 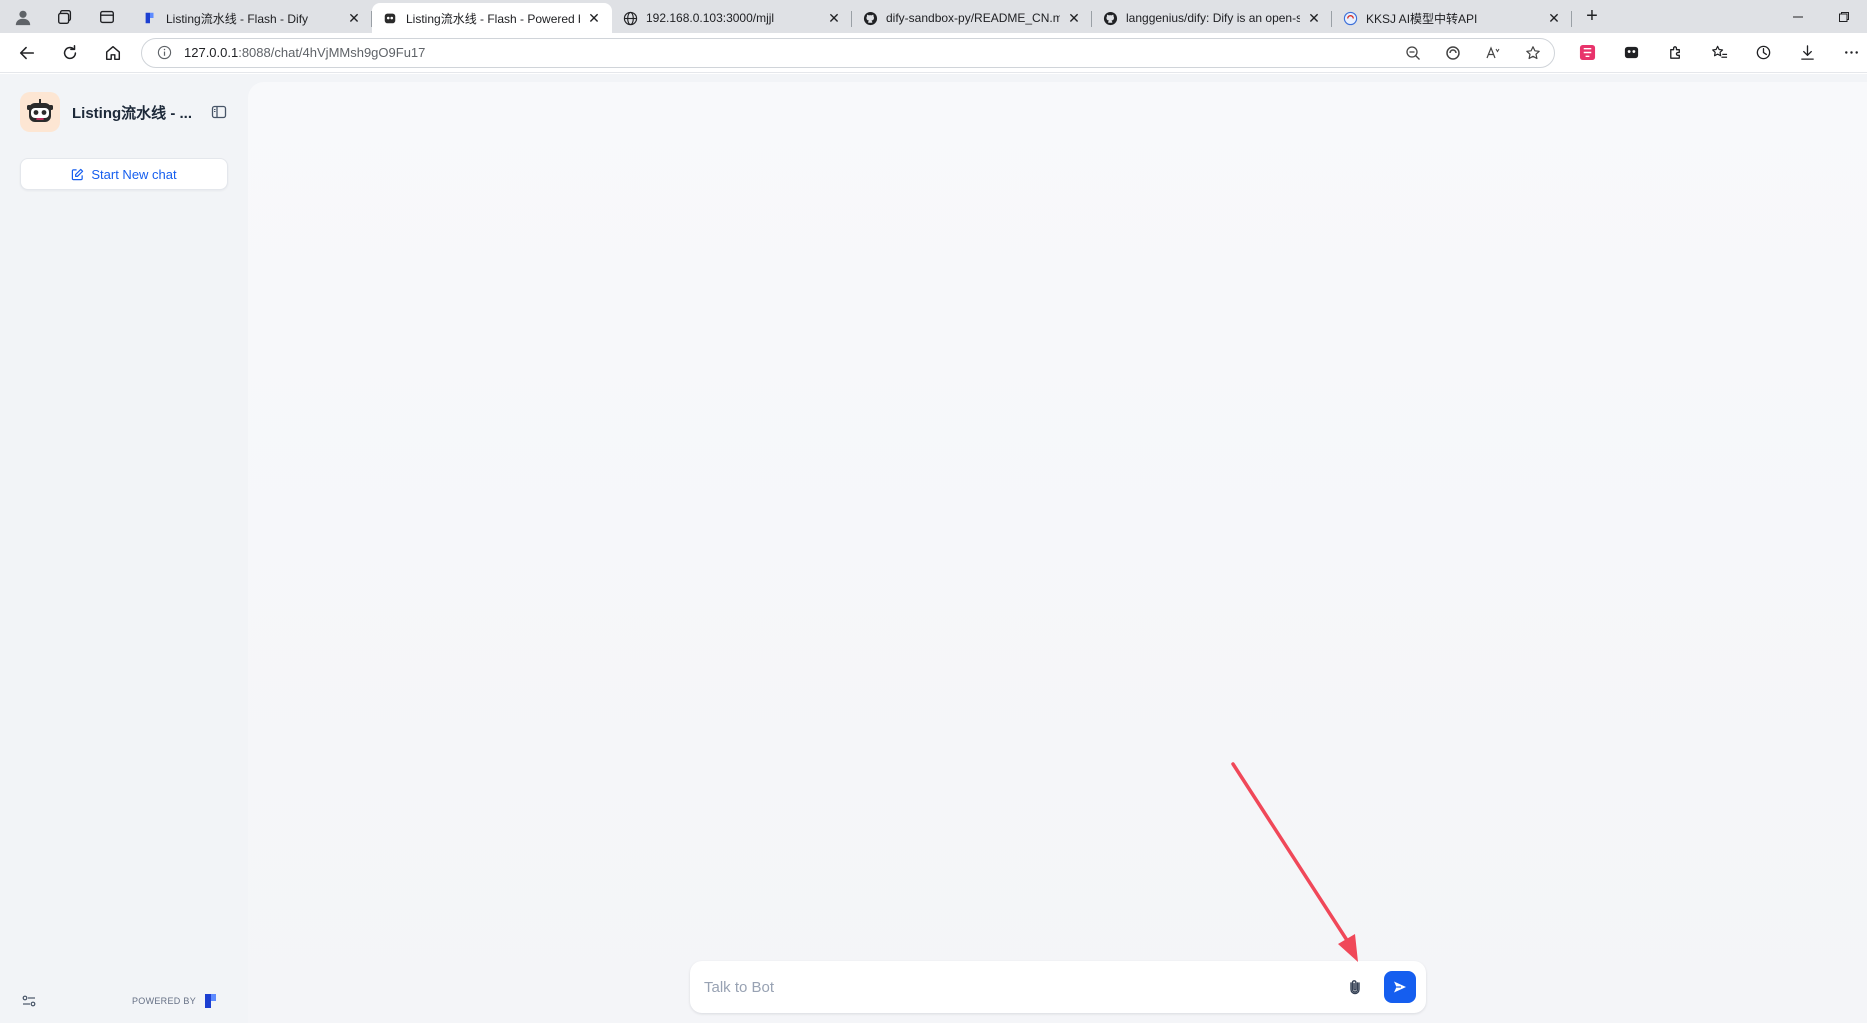 I want to click on workspaces-icon, so click(x=65, y=17).